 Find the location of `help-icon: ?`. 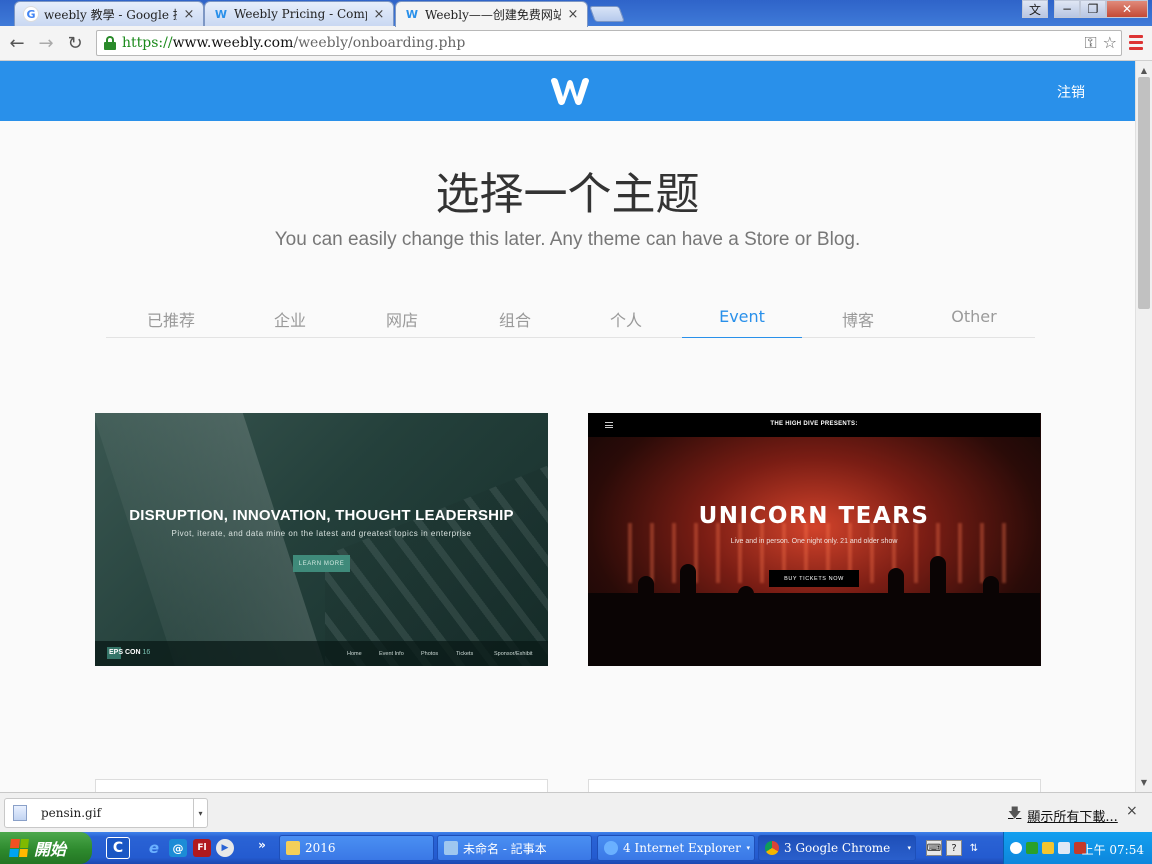

help-icon: ? is located at coordinates (954, 848).